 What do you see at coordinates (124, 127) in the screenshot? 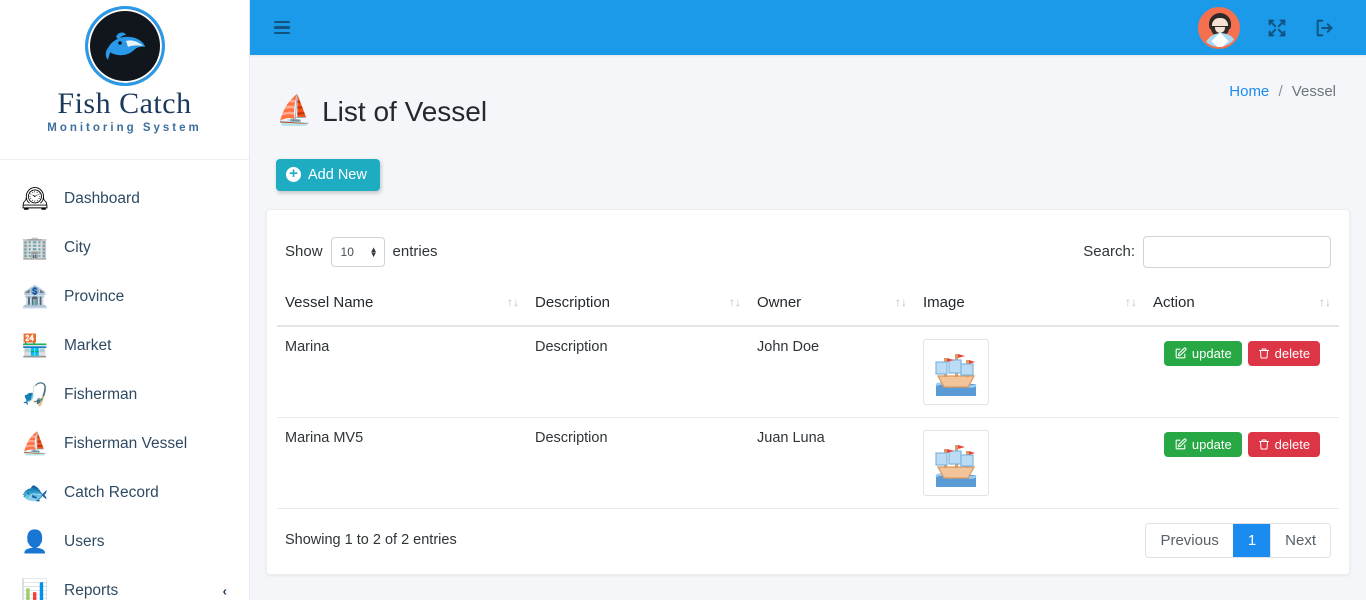
I see `brand-subtitle: Monitoring System` at bounding box center [124, 127].